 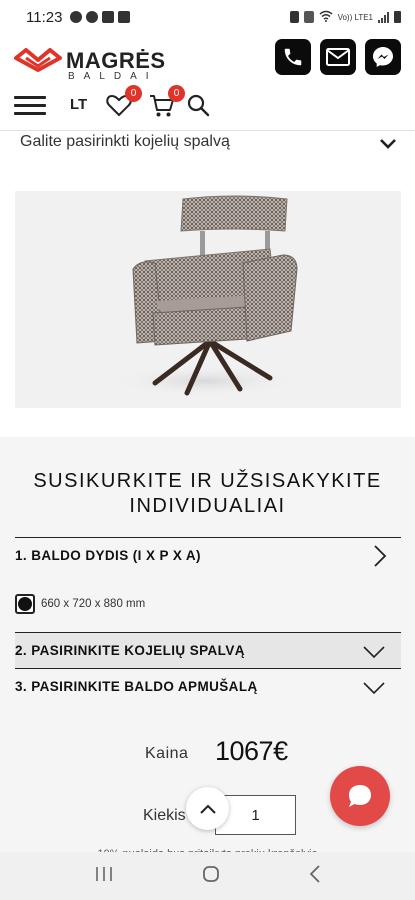 What do you see at coordinates (308, 17) in the screenshot?
I see `mute-icon` at bounding box center [308, 17].